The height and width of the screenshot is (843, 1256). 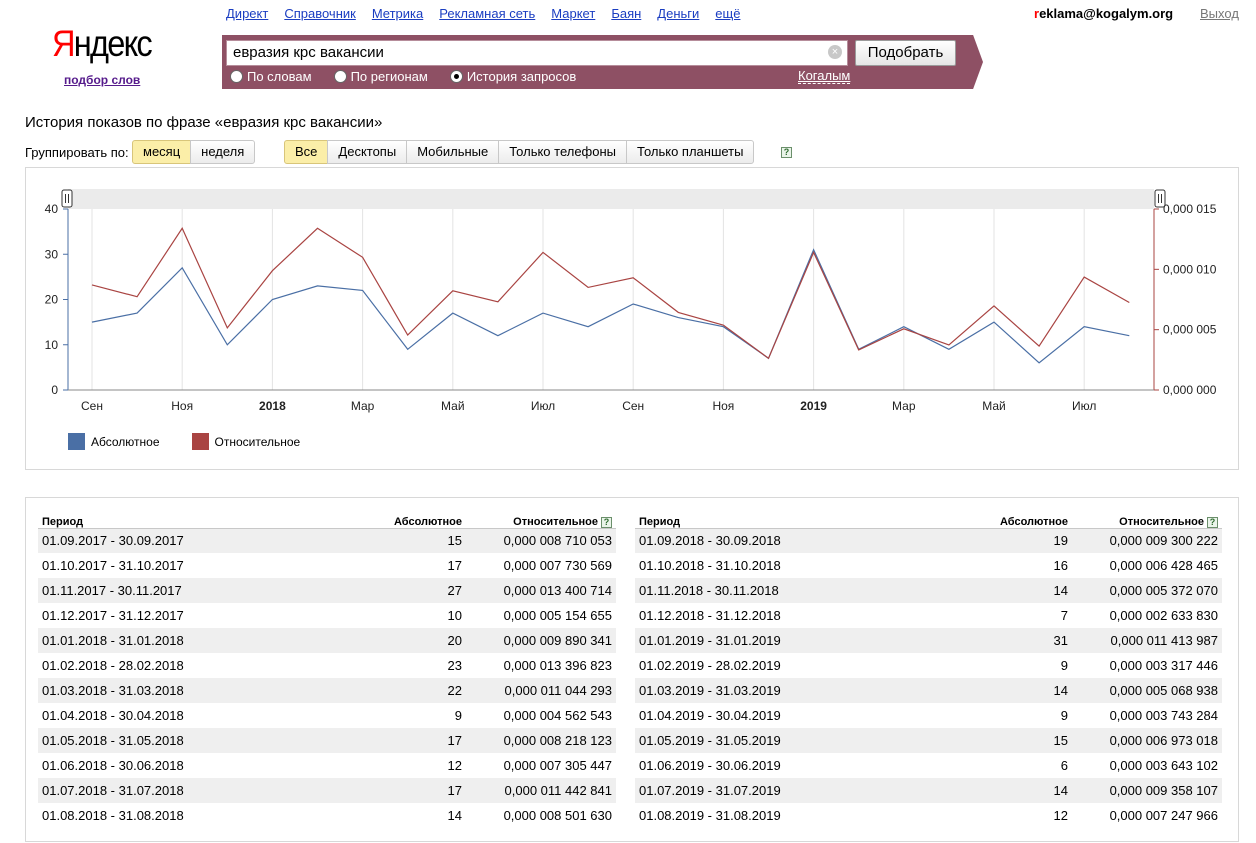 What do you see at coordinates (1190, 209) in the screenshot?
I see `y-right-tick-label: 0,000 015` at bounding box center [1190, 209].